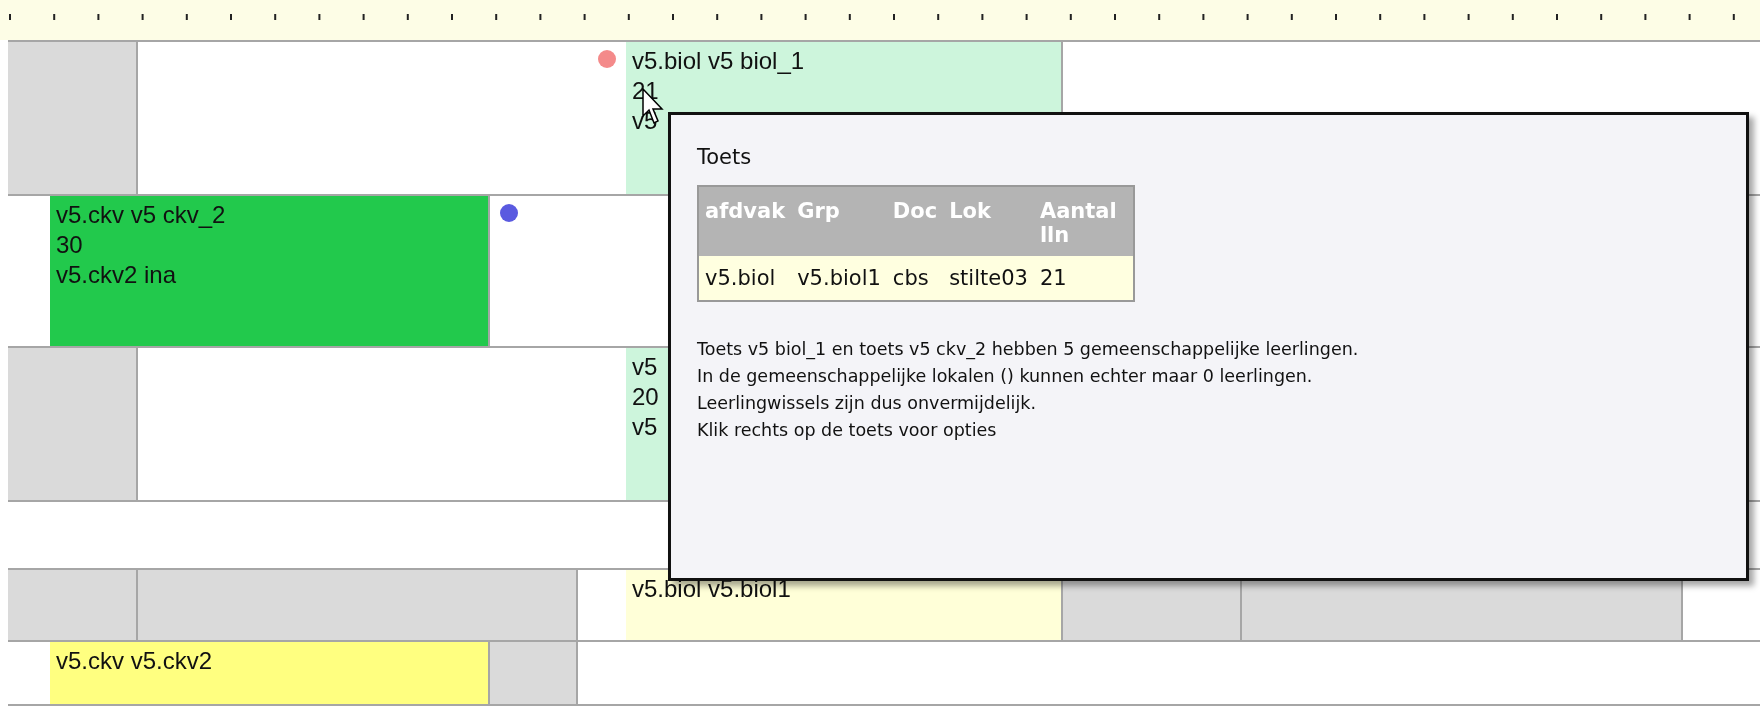  What do you see at coordinates (988, 278) in the screenshot?
I see `table-cell: stilte03` at bounding box center [988, 278].